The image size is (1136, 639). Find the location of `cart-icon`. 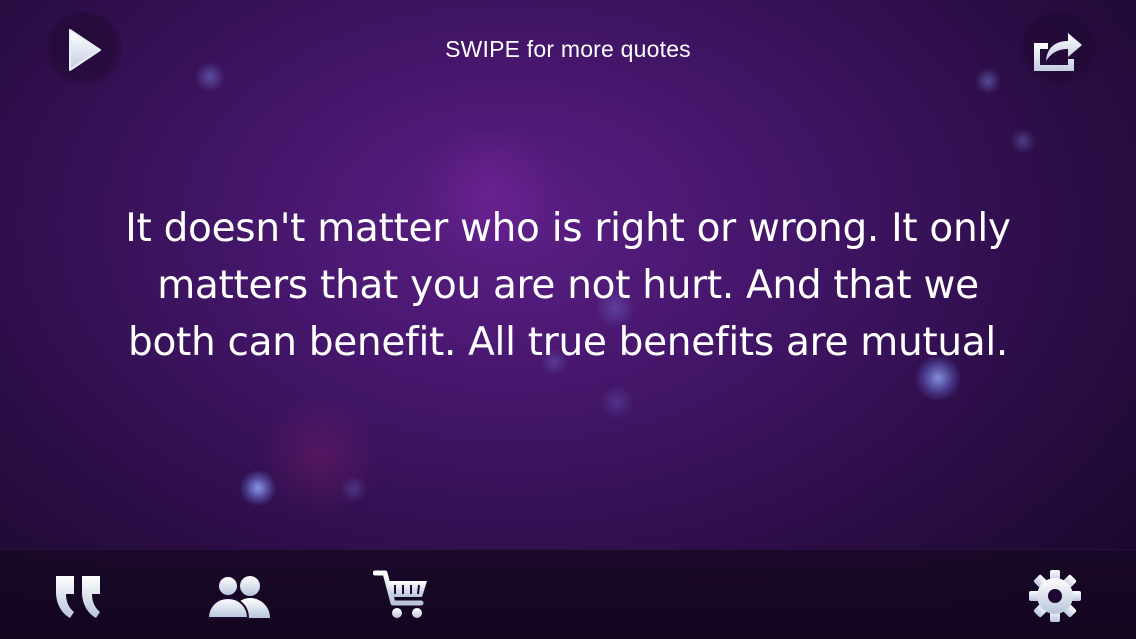

cart-icon is located at coordinates (400, 594).